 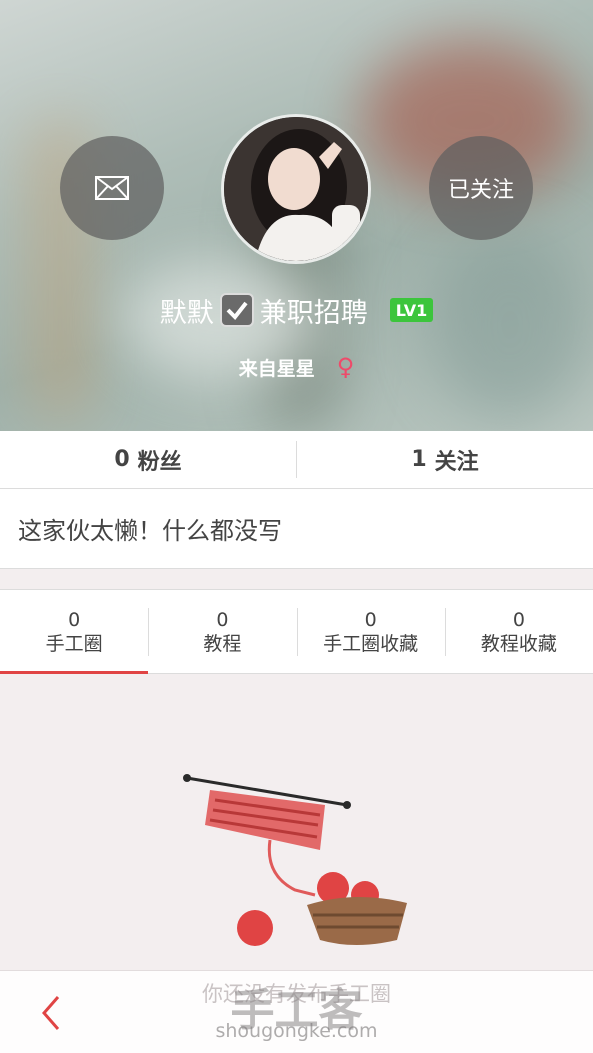 I want to click on tab-tutorial-favorites: 0 教程收藏, so click(x=518, y=631).